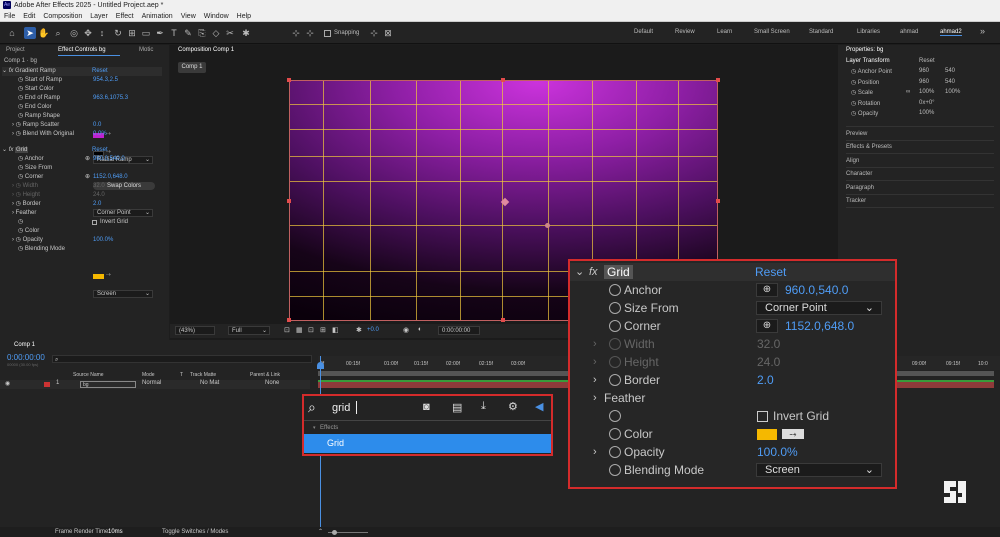 The height and width of the screenshot is (537, 1000). What do you see at coordinates (359, 330) in the screenshot?
I see `exposure-icon: ✱` at bounding box center [359, 330].